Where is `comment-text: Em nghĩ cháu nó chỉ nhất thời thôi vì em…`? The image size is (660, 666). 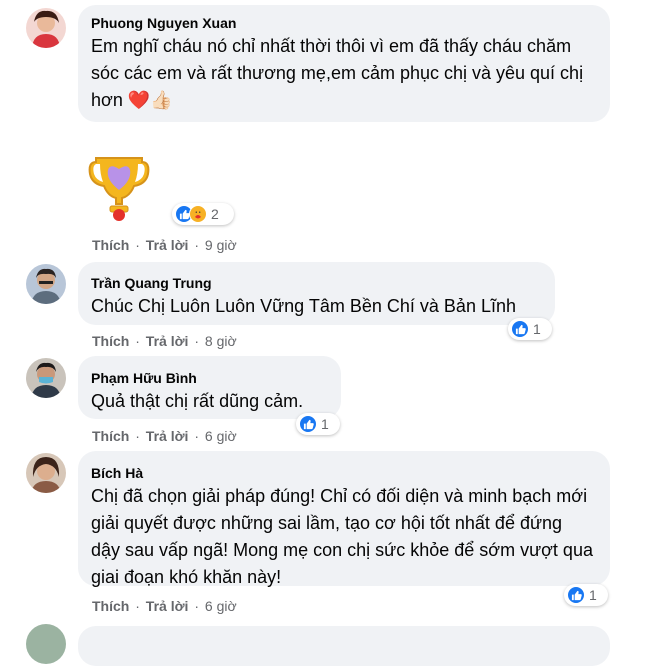
comment-text: Em nghĩ cháu nó chỉ nhất thời thôi vì em… is located at coordinates (343, 73).